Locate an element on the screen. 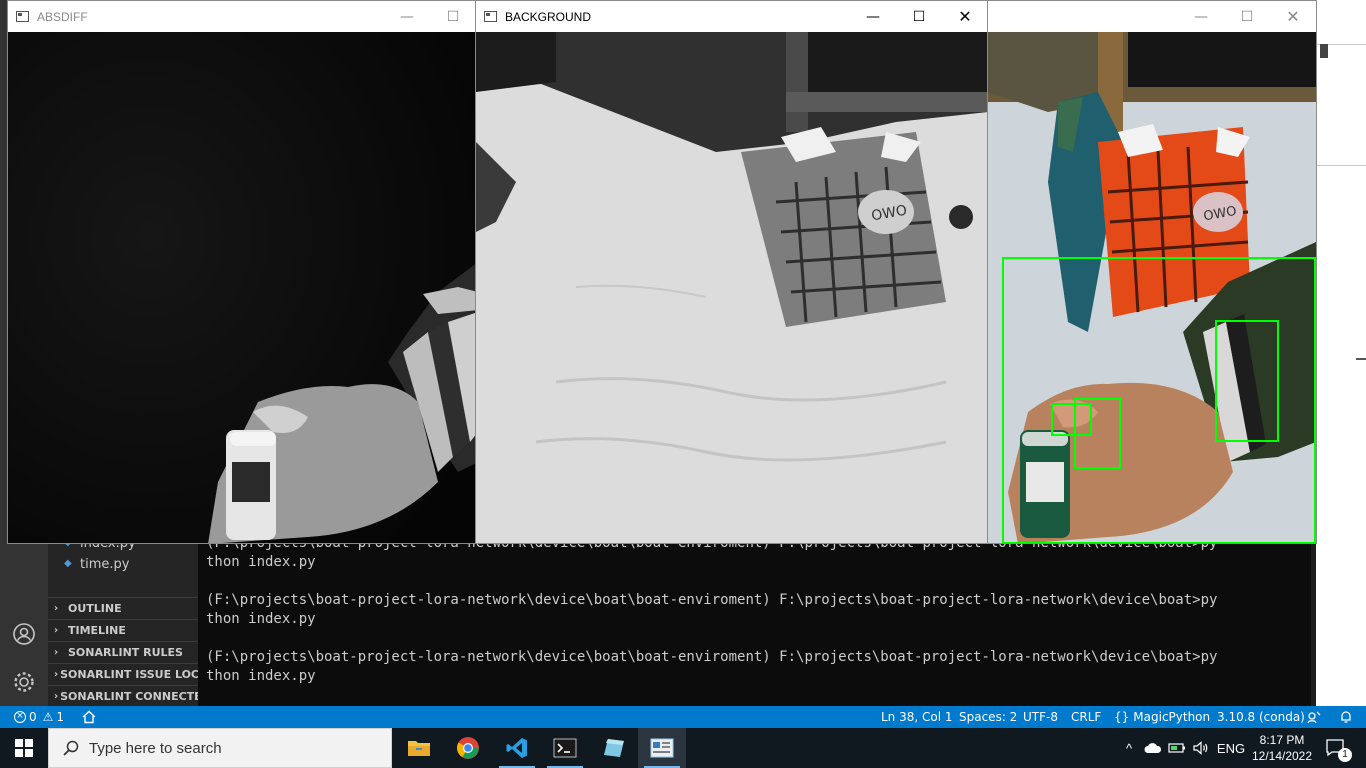 The height and width of the screenshot is (768, 1366). window-titlebar: BACKGROUND — ☐ ✕ is located at coordinates (732, 16).